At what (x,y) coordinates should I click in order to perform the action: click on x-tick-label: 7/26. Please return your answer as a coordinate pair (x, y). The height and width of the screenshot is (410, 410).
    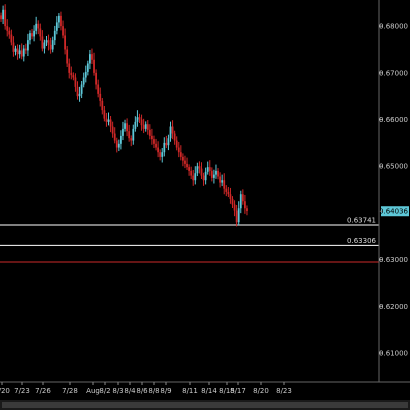
    Looking at the image, I should click on (43, 391).